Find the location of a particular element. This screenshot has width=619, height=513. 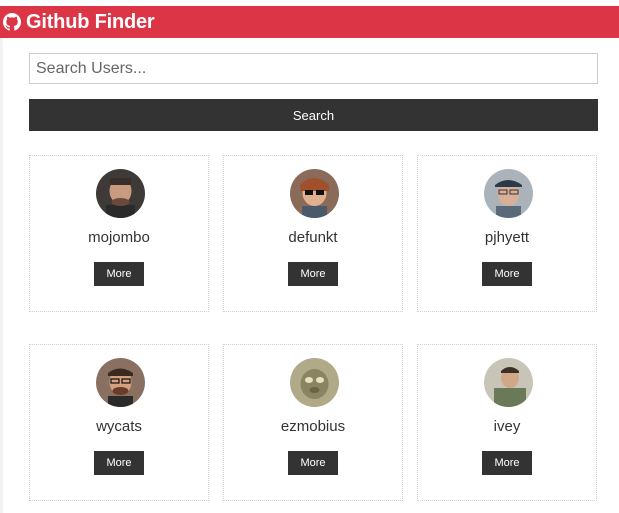

user-card: ivey More is located at coordinates (507, 422).